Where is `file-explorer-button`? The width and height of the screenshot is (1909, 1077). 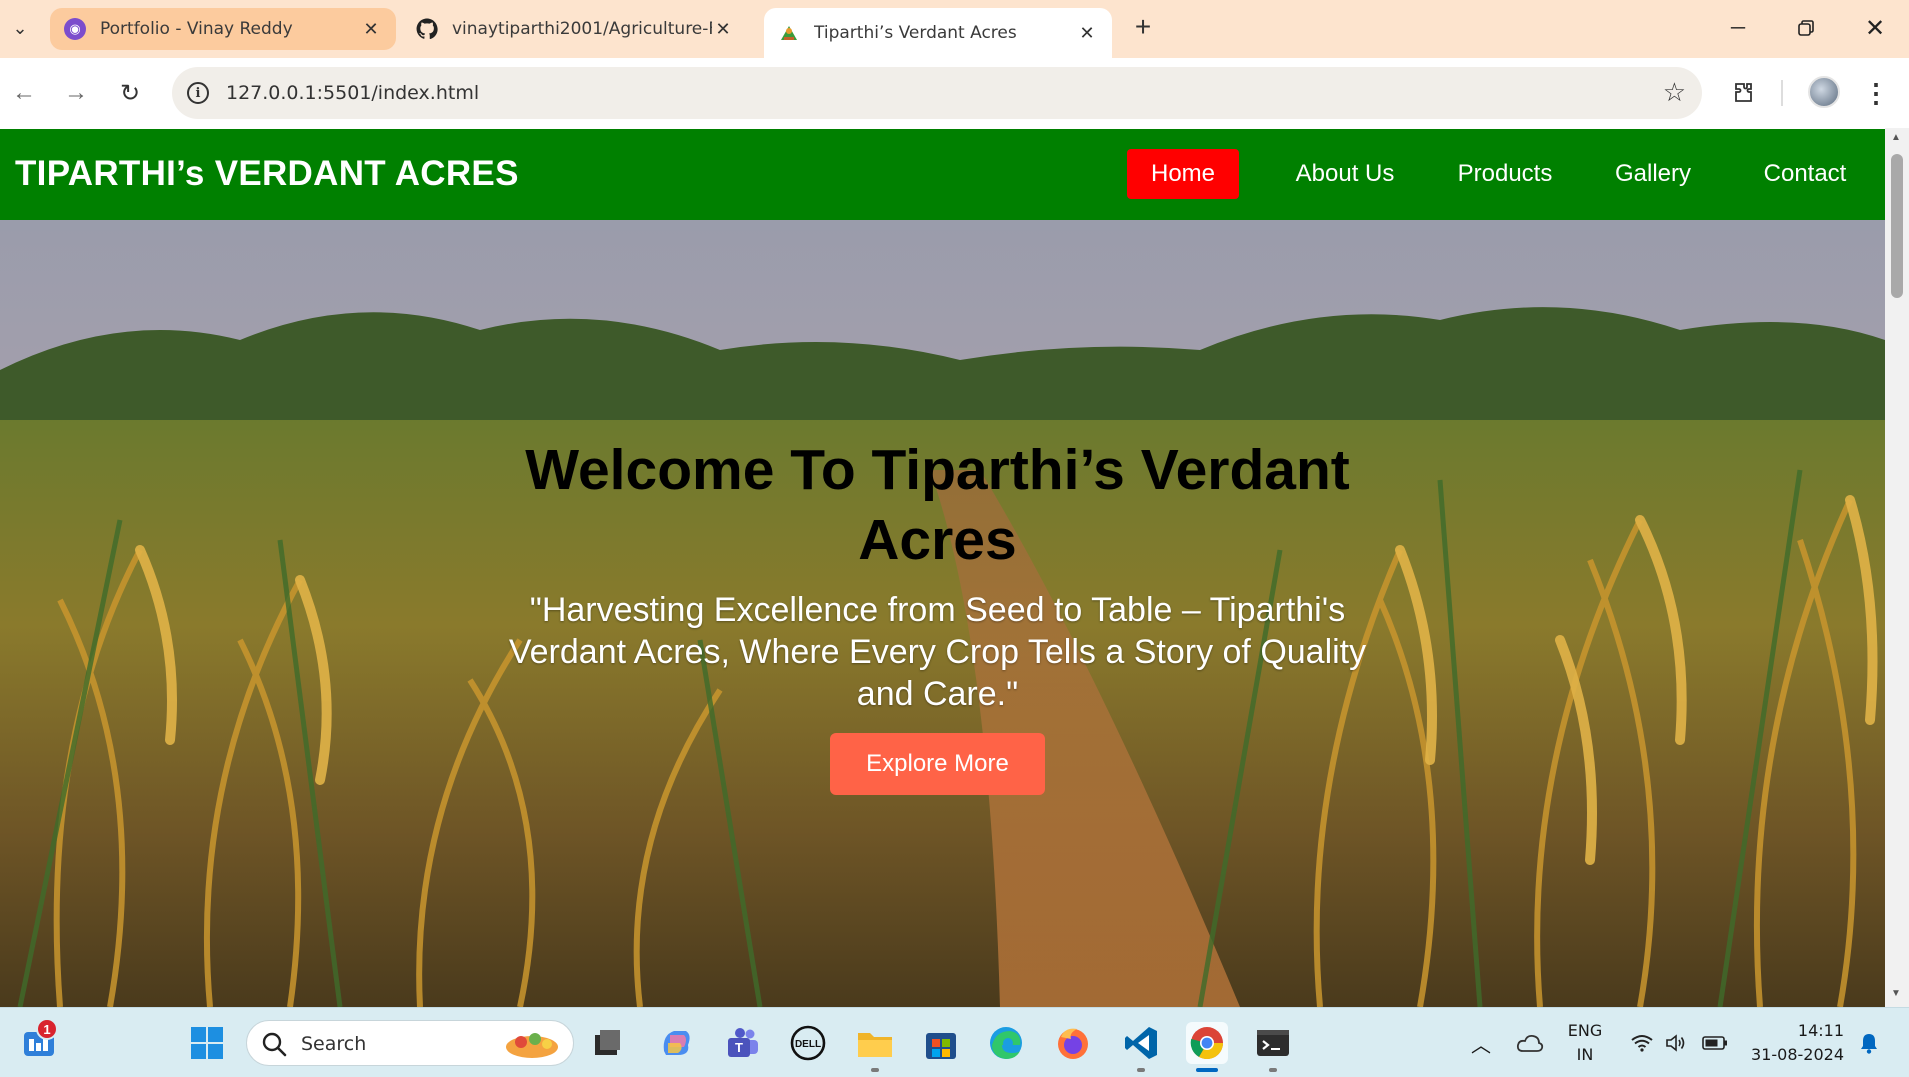 file-explorer-button is located at coordinates (875, 1043).